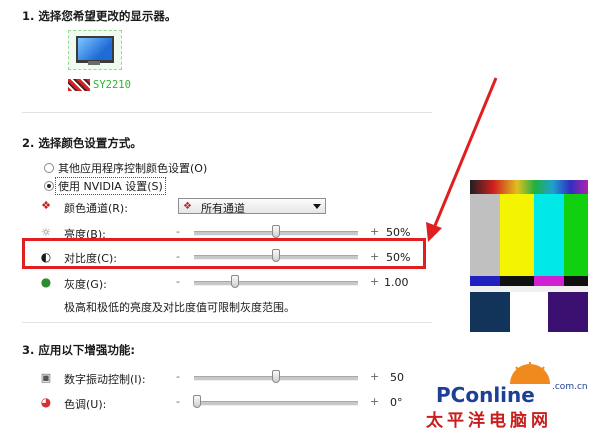 The height and width of the screenshot is (445, 600). I want to click on hue-minus: -, so click(178, 401).